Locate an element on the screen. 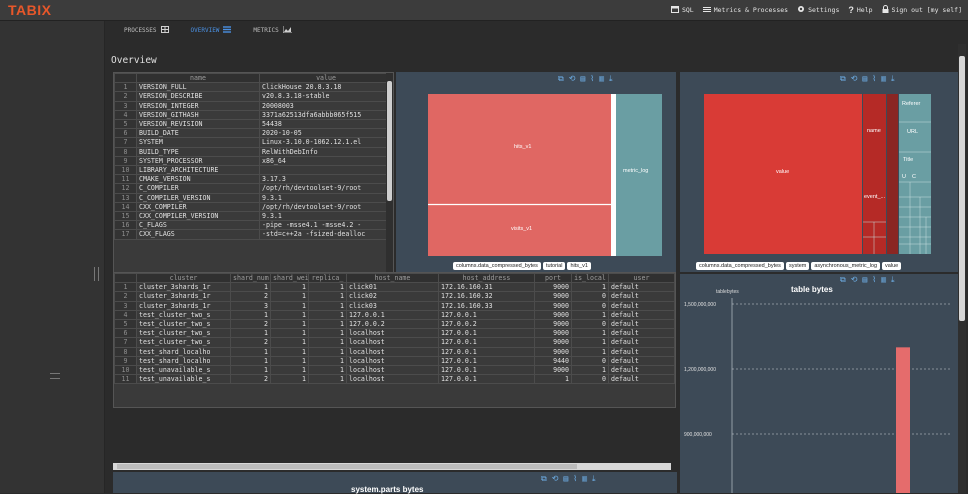 The width and height of the screenshot is (968, 494). table-row: 11 CMAKE_VERSION 3.17.3 is located at coordinates (253, 179).